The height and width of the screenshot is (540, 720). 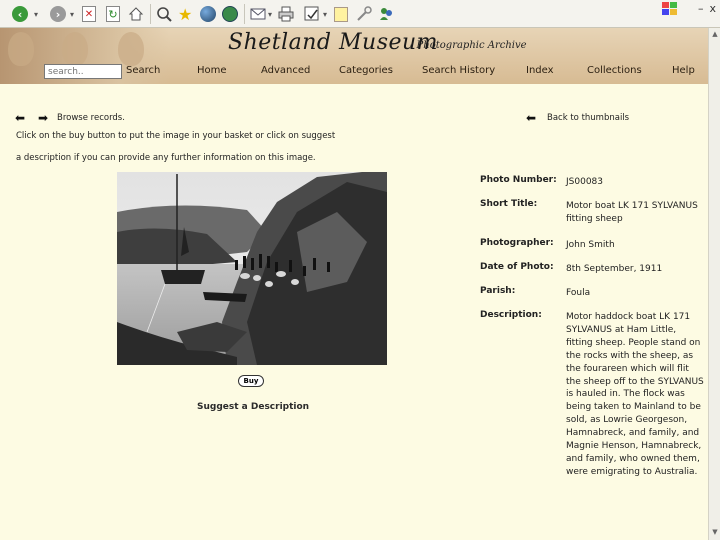 I want to click on parish-value: Foula, so click(x=578, y=293).